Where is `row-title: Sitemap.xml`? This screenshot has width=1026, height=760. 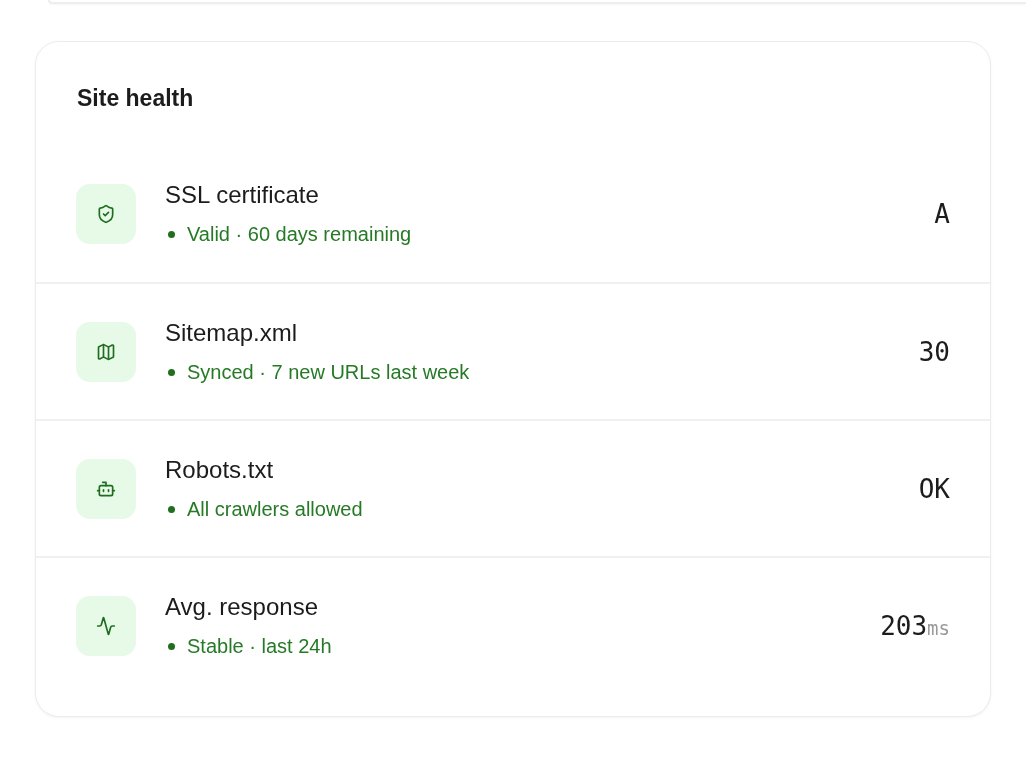 row-title: Sitemap.xml is located at coordinates (232, 333).